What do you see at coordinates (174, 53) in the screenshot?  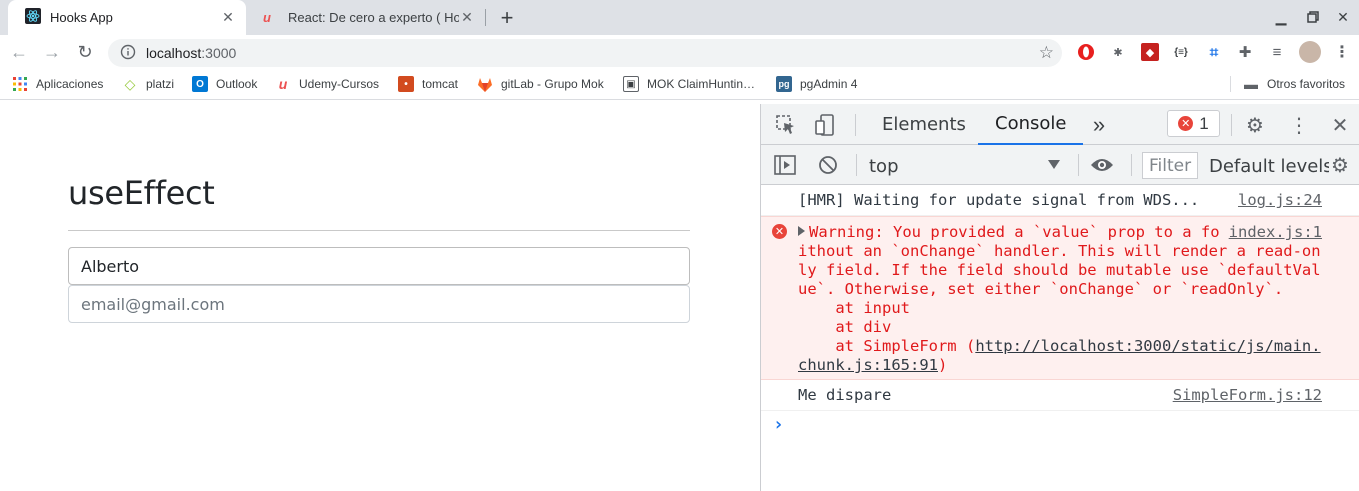 I see `url-host: localhost` at bounding box center [174, 53].